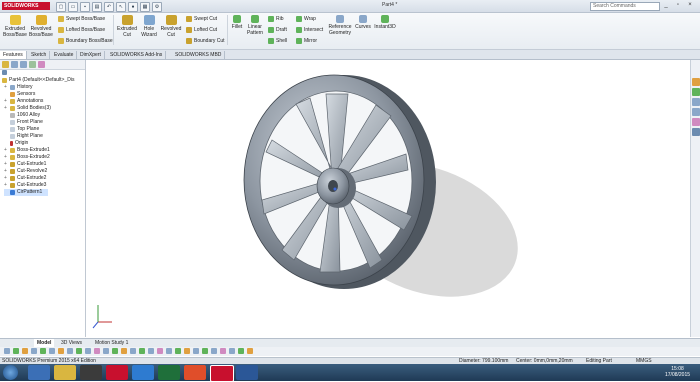  What do you see at coordinates (23, 122) in the screenshot?
I see `tree-item-front-plane: Front Plane` at bounding box center [23, 122].